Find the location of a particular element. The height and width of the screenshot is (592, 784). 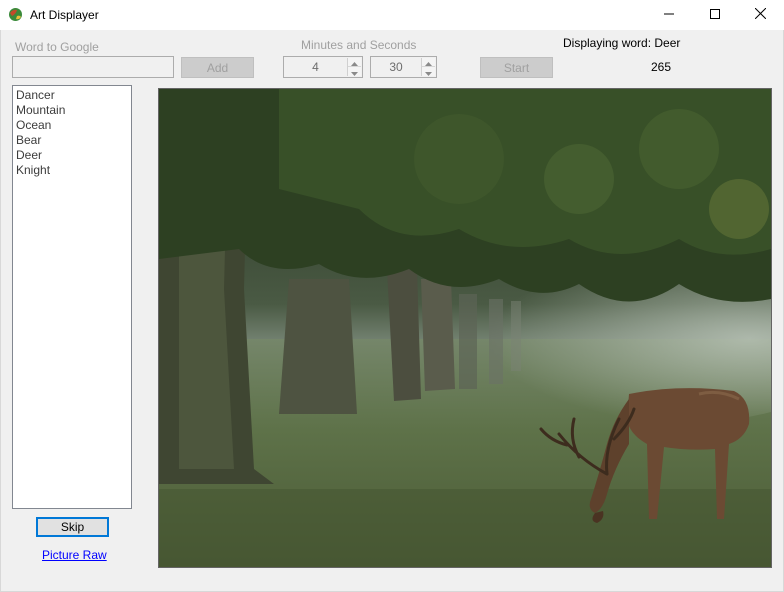

minutes-arrows is located at coordinates (354, 67).